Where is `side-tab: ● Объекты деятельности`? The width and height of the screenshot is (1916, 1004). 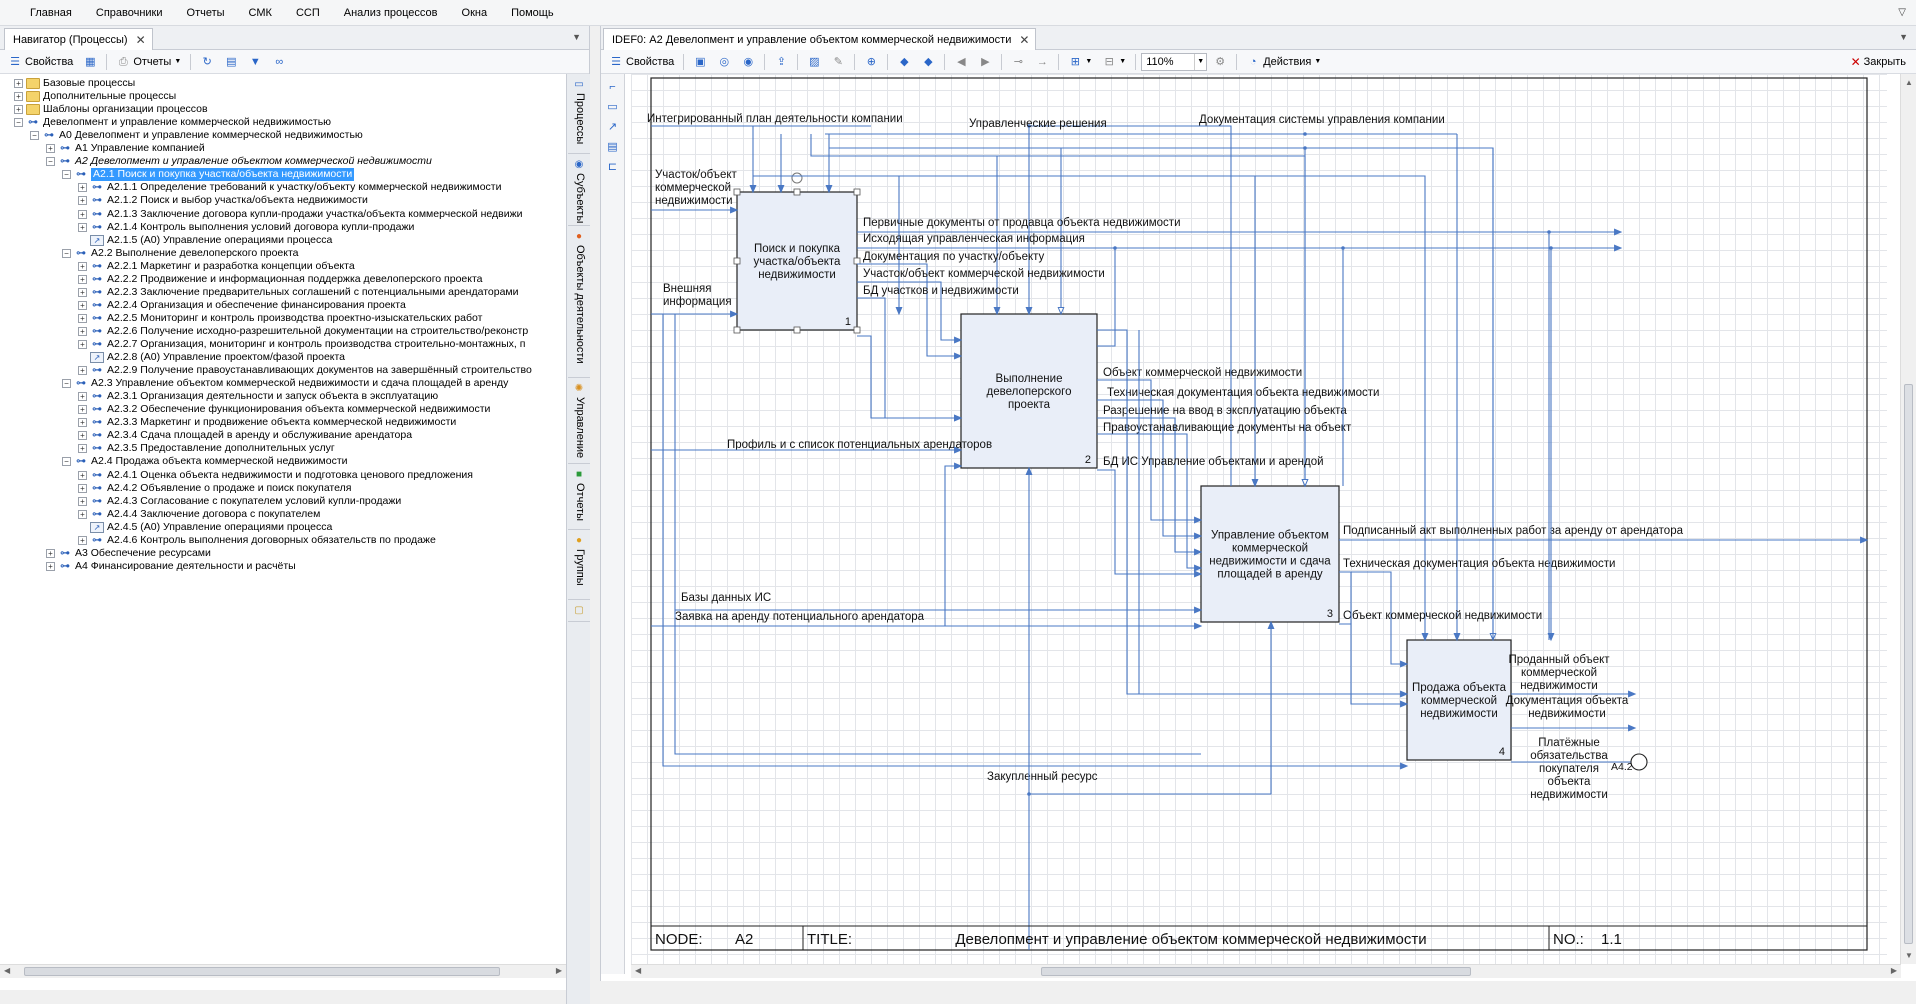
side-tab: ● Объекты деятельности is located at coordinates (579, 303).